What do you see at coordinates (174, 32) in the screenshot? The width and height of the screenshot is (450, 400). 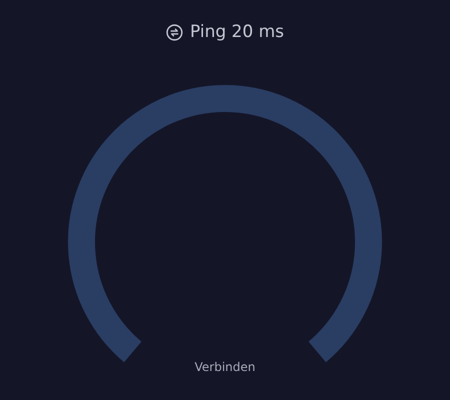 I see `ping-icon` at bounding box center [174, 32].